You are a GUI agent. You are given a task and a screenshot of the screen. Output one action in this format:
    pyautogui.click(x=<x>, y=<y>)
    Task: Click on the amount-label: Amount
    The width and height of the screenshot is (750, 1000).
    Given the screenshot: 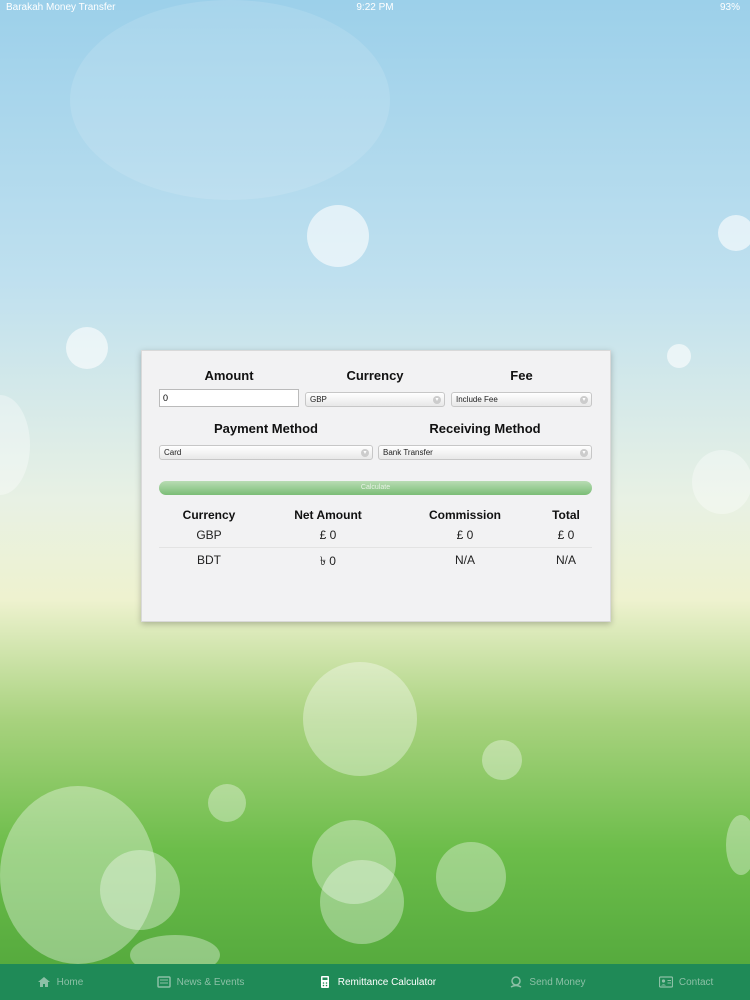 What is the action you would take?
    pyautogui.click(x=229, y=375)
    